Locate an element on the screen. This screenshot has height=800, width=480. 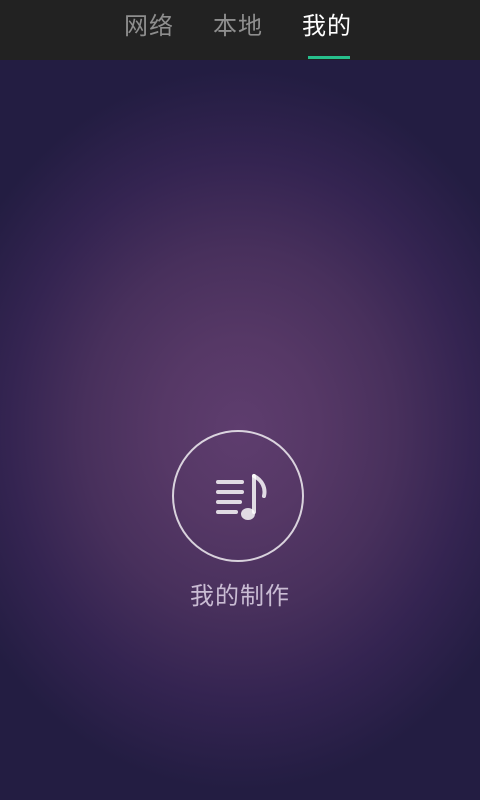
tab-mine: 我的 is located at coordinates (327, 26).